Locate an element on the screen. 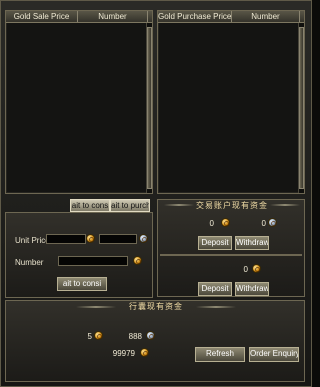  sale-list-scroll-thumb is located at coordinates (149, 108).